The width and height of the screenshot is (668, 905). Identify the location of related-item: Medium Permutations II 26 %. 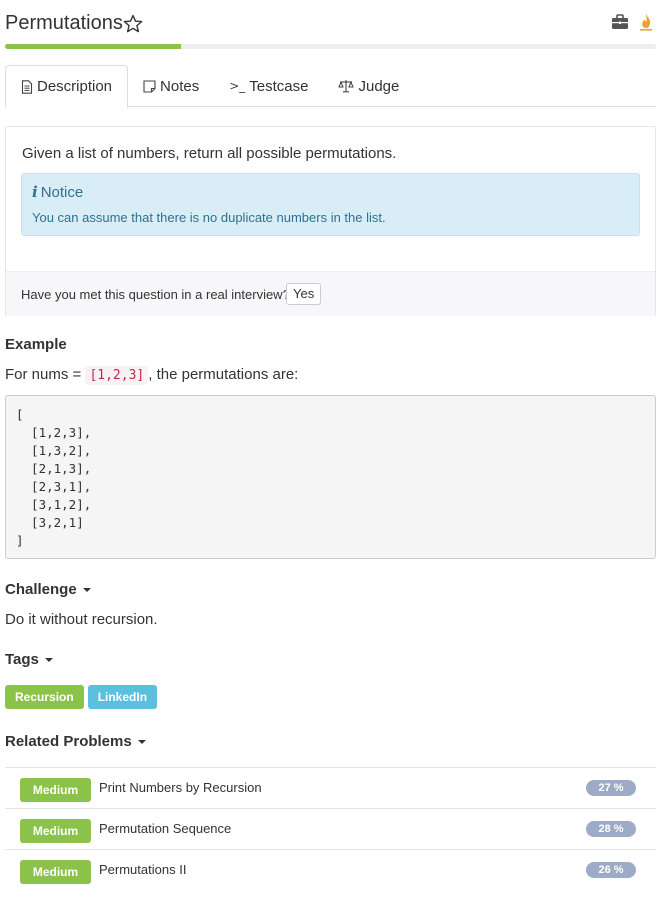
(330, 869).